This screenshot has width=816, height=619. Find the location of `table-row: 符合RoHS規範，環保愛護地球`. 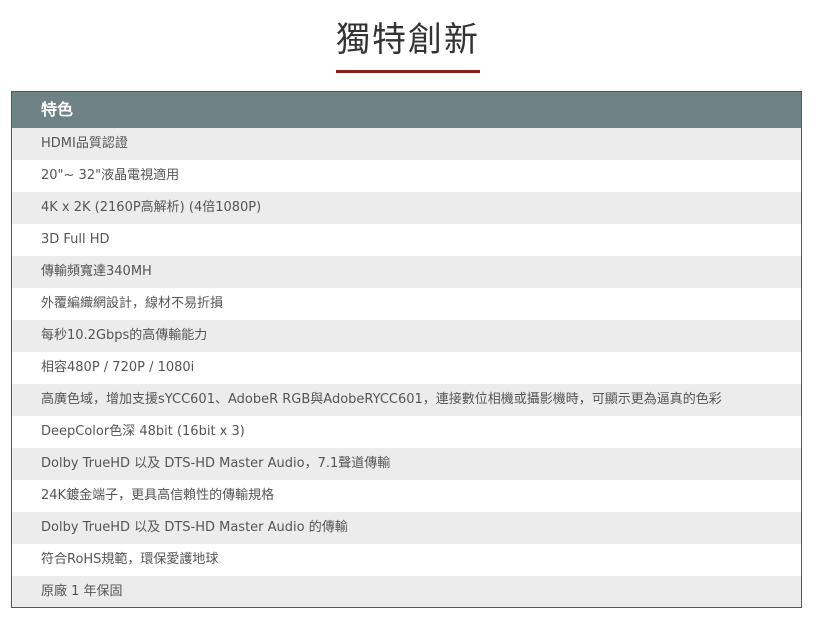

table-row: 符合RoHS規範，環保愛護地球 is located at coordinates (406, 560).